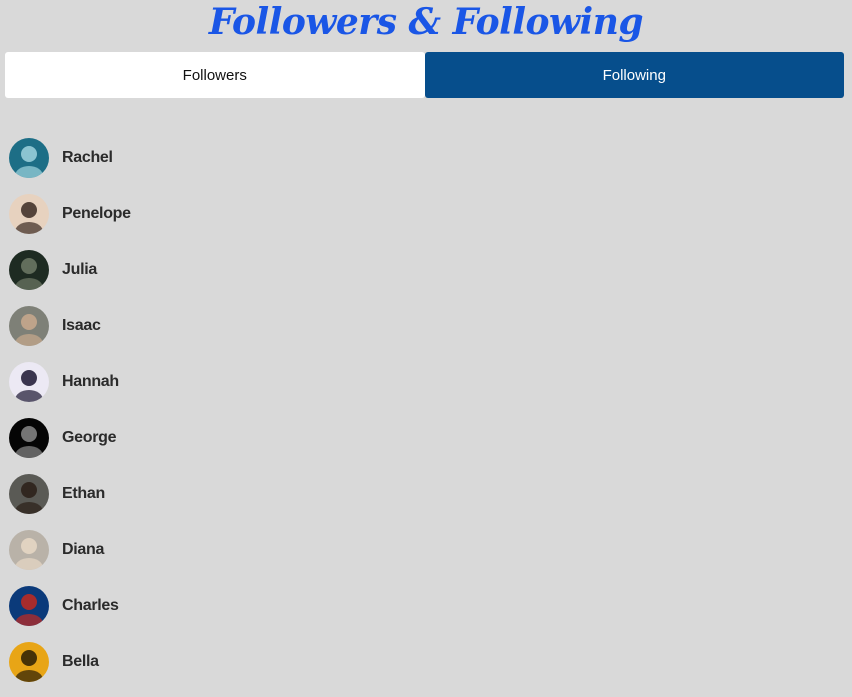 The width and height of the screenshot is (852, 697). I want to click on bella-avatar-icon, so click(29, 662).